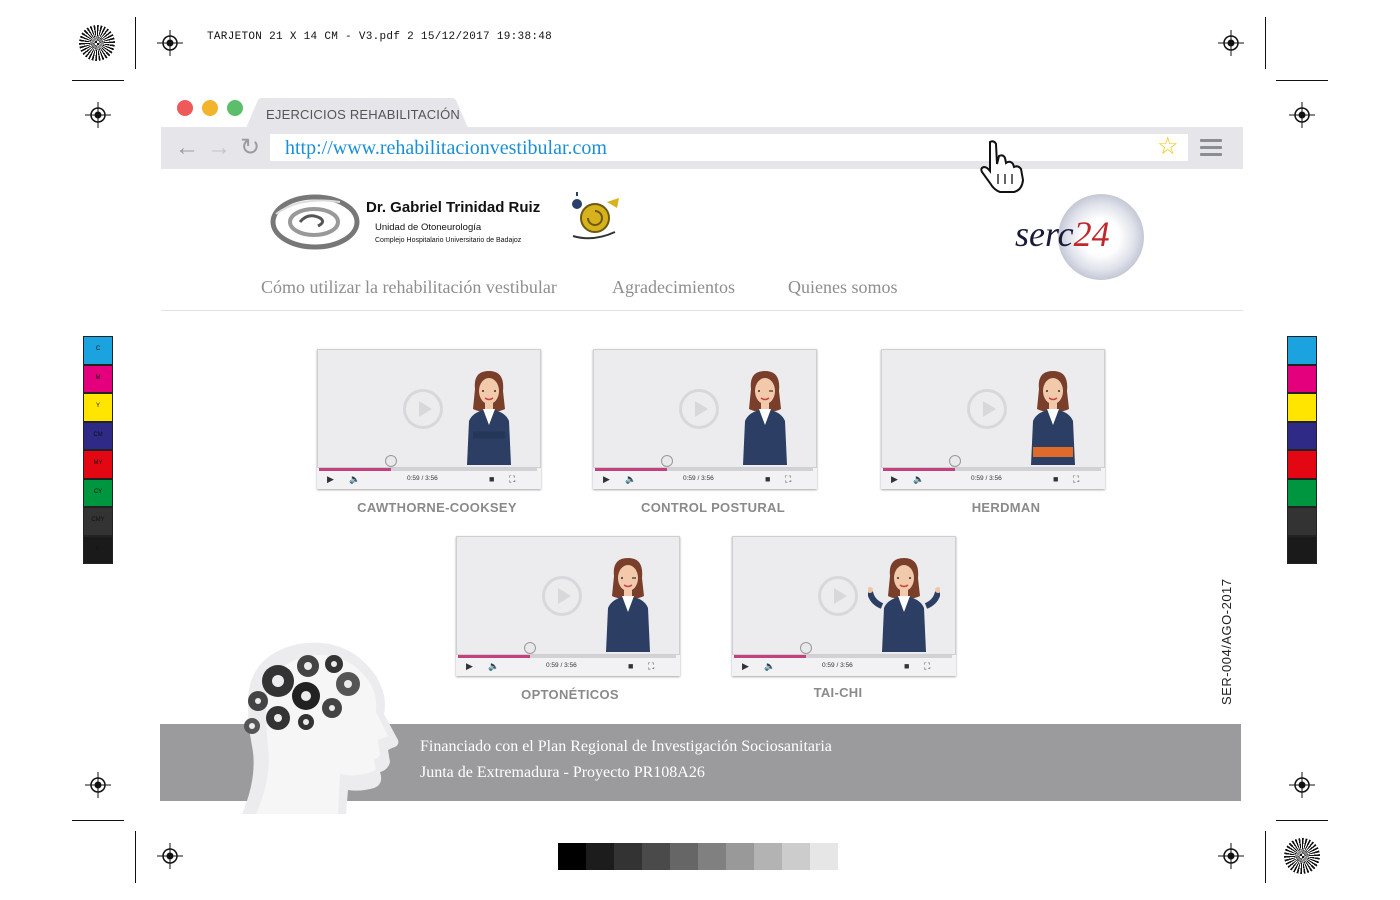  Describe the element at coordinates (673, 287) in the screenshot. I see `nav-link-agradecimientos: Agradecimientos` at that location.